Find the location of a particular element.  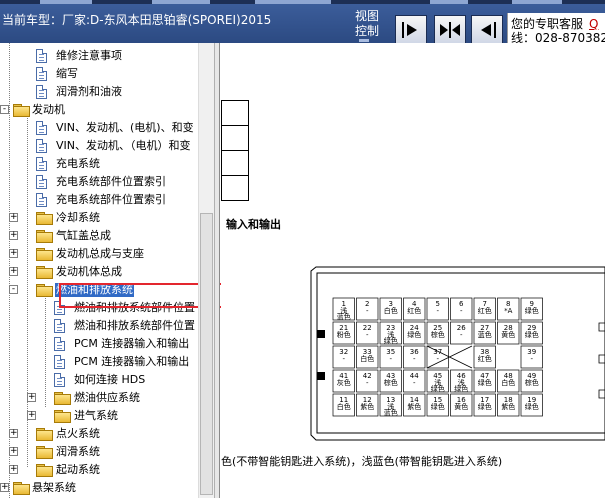

tree-item: + 冷却系统 is located at coordinates (99, 218).